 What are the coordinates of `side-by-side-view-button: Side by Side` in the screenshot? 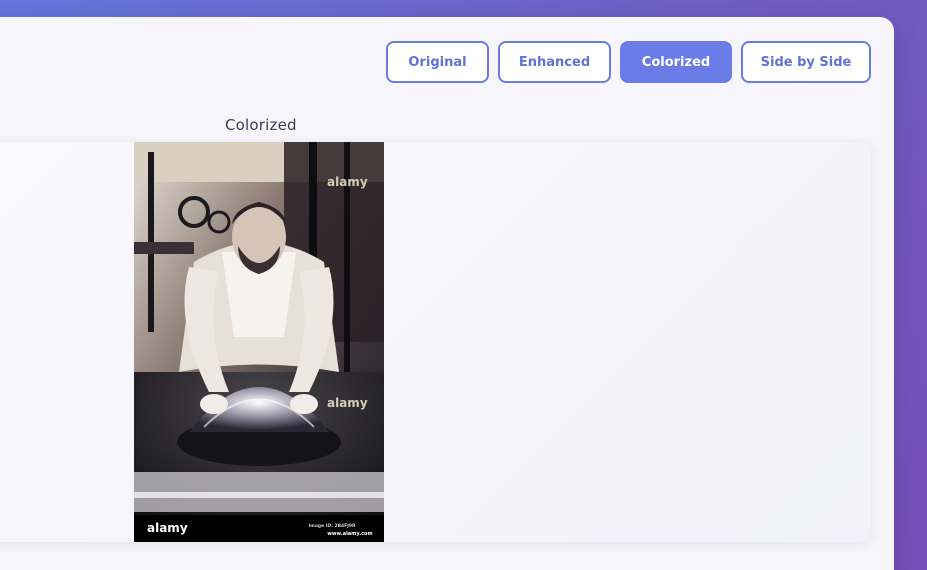 It's located at (806, 62).